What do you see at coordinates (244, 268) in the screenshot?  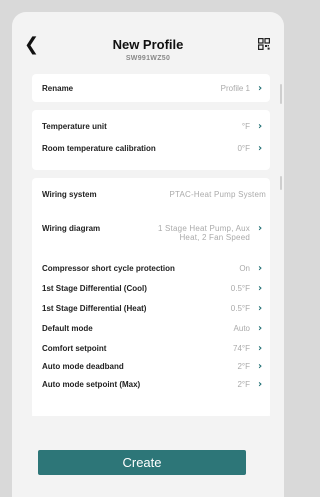 I see `short-cycle-value: On` at bounding box center [244, 268].